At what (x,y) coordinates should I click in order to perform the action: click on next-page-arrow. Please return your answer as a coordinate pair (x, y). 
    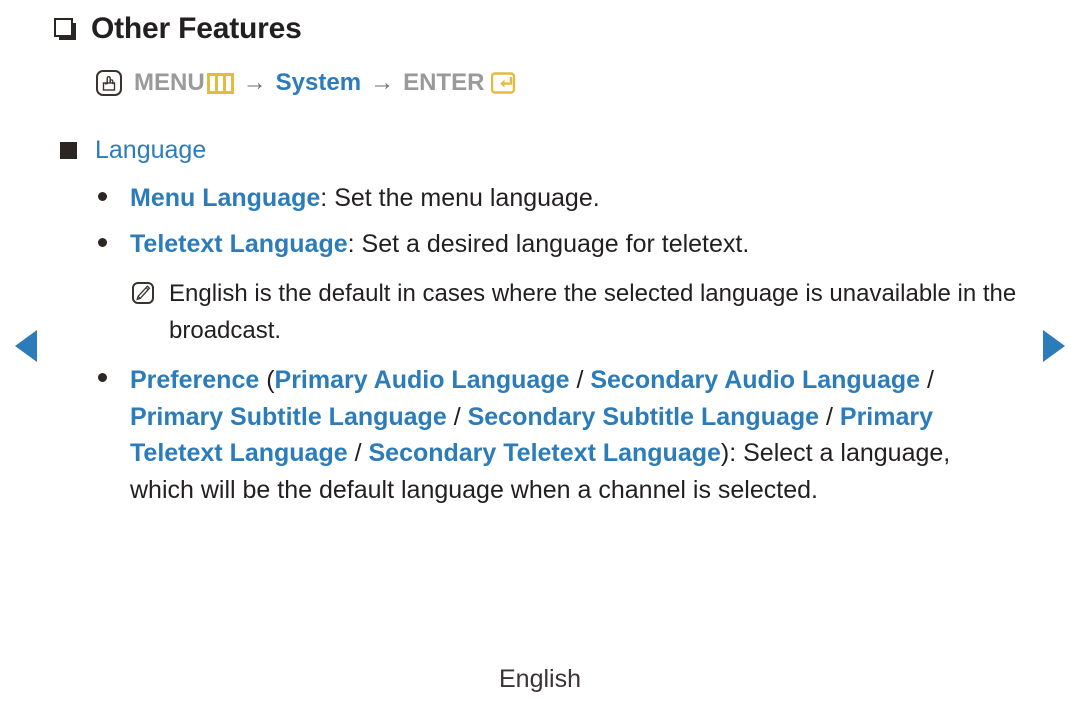
    Looking at the image, I should click on (1054, 346).